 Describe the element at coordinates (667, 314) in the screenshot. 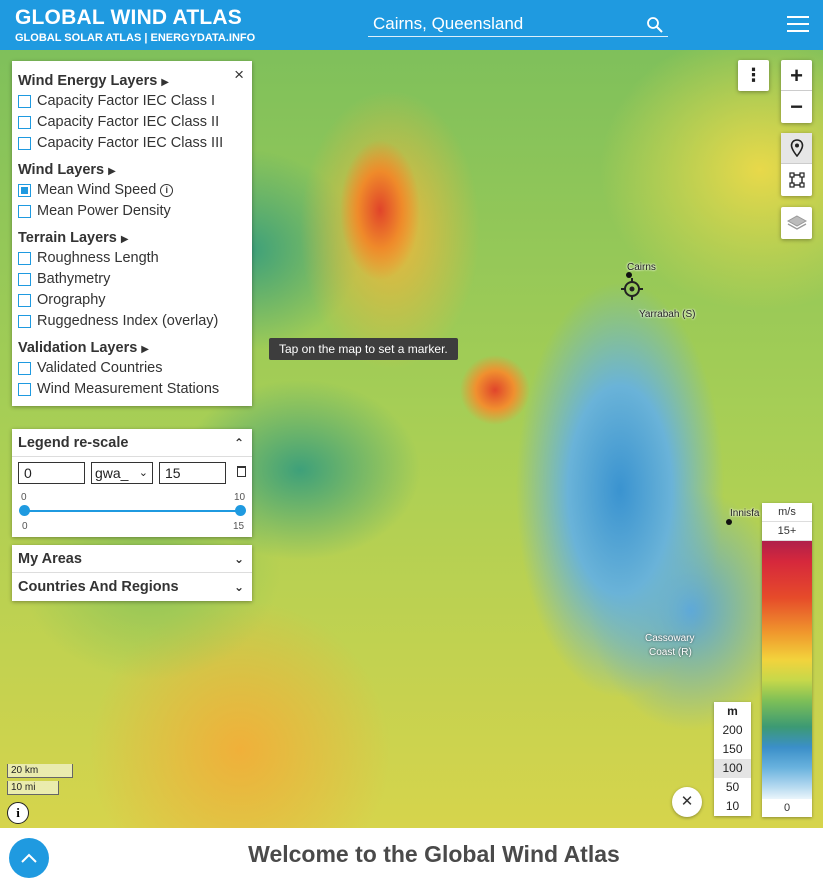

I see `place-label-yarrabah: Yarrabah (S)` at that location.